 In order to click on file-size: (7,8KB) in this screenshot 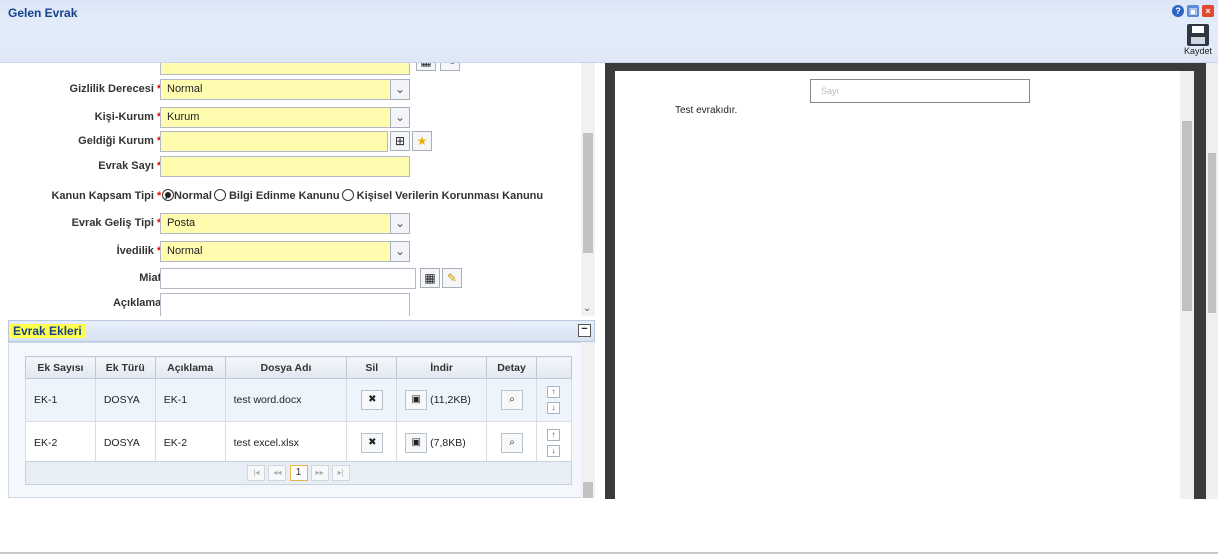, I will do `click(448, 442)`.